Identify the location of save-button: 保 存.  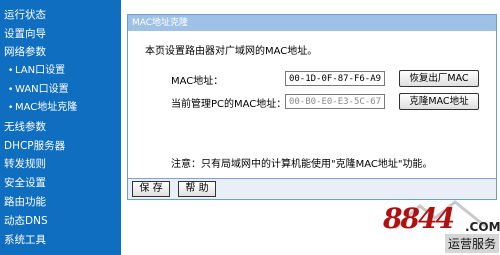
(151, 189).